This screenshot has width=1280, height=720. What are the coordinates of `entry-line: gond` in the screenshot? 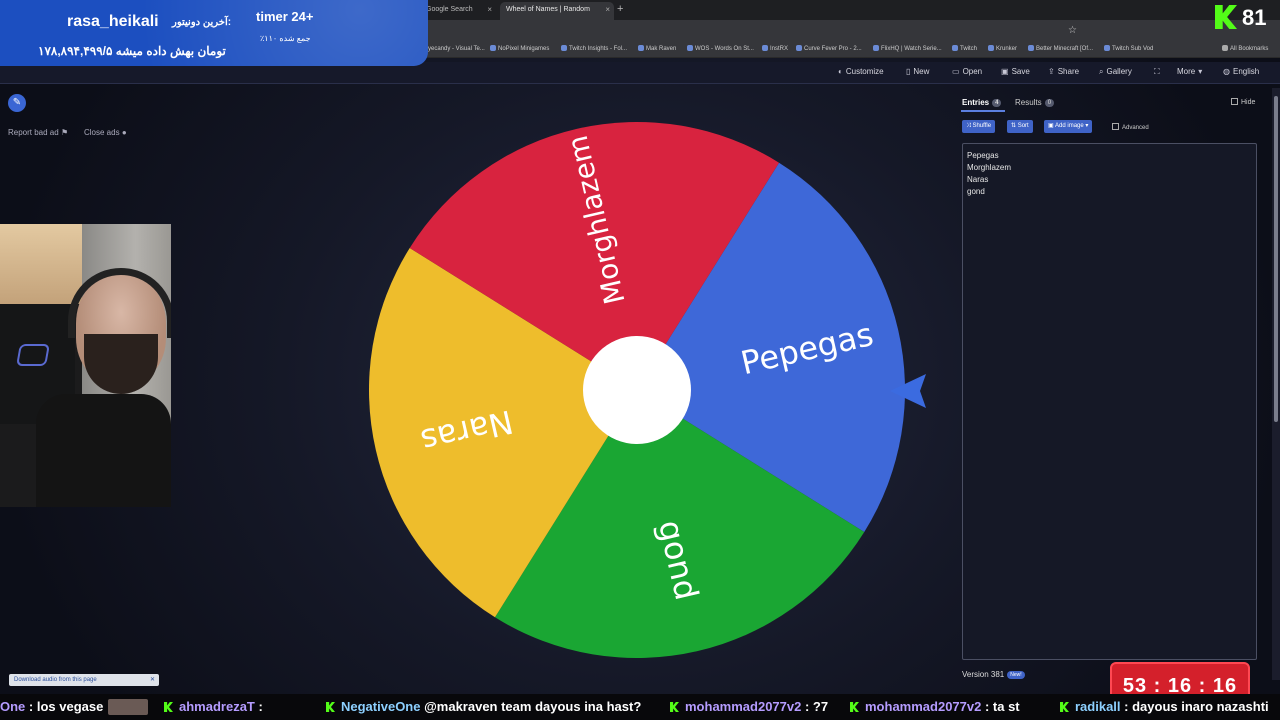 It's located at (976, 191).